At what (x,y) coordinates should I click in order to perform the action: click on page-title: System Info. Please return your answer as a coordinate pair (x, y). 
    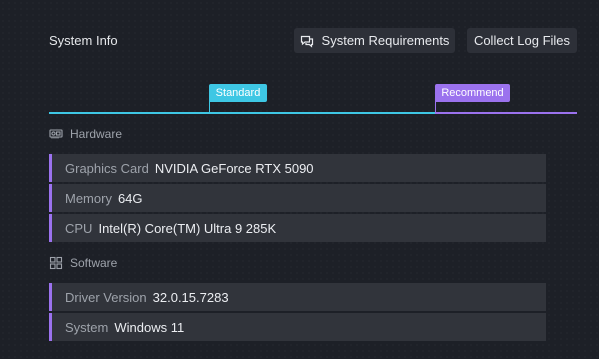
    Looking at the image, I should click on (83, 40).